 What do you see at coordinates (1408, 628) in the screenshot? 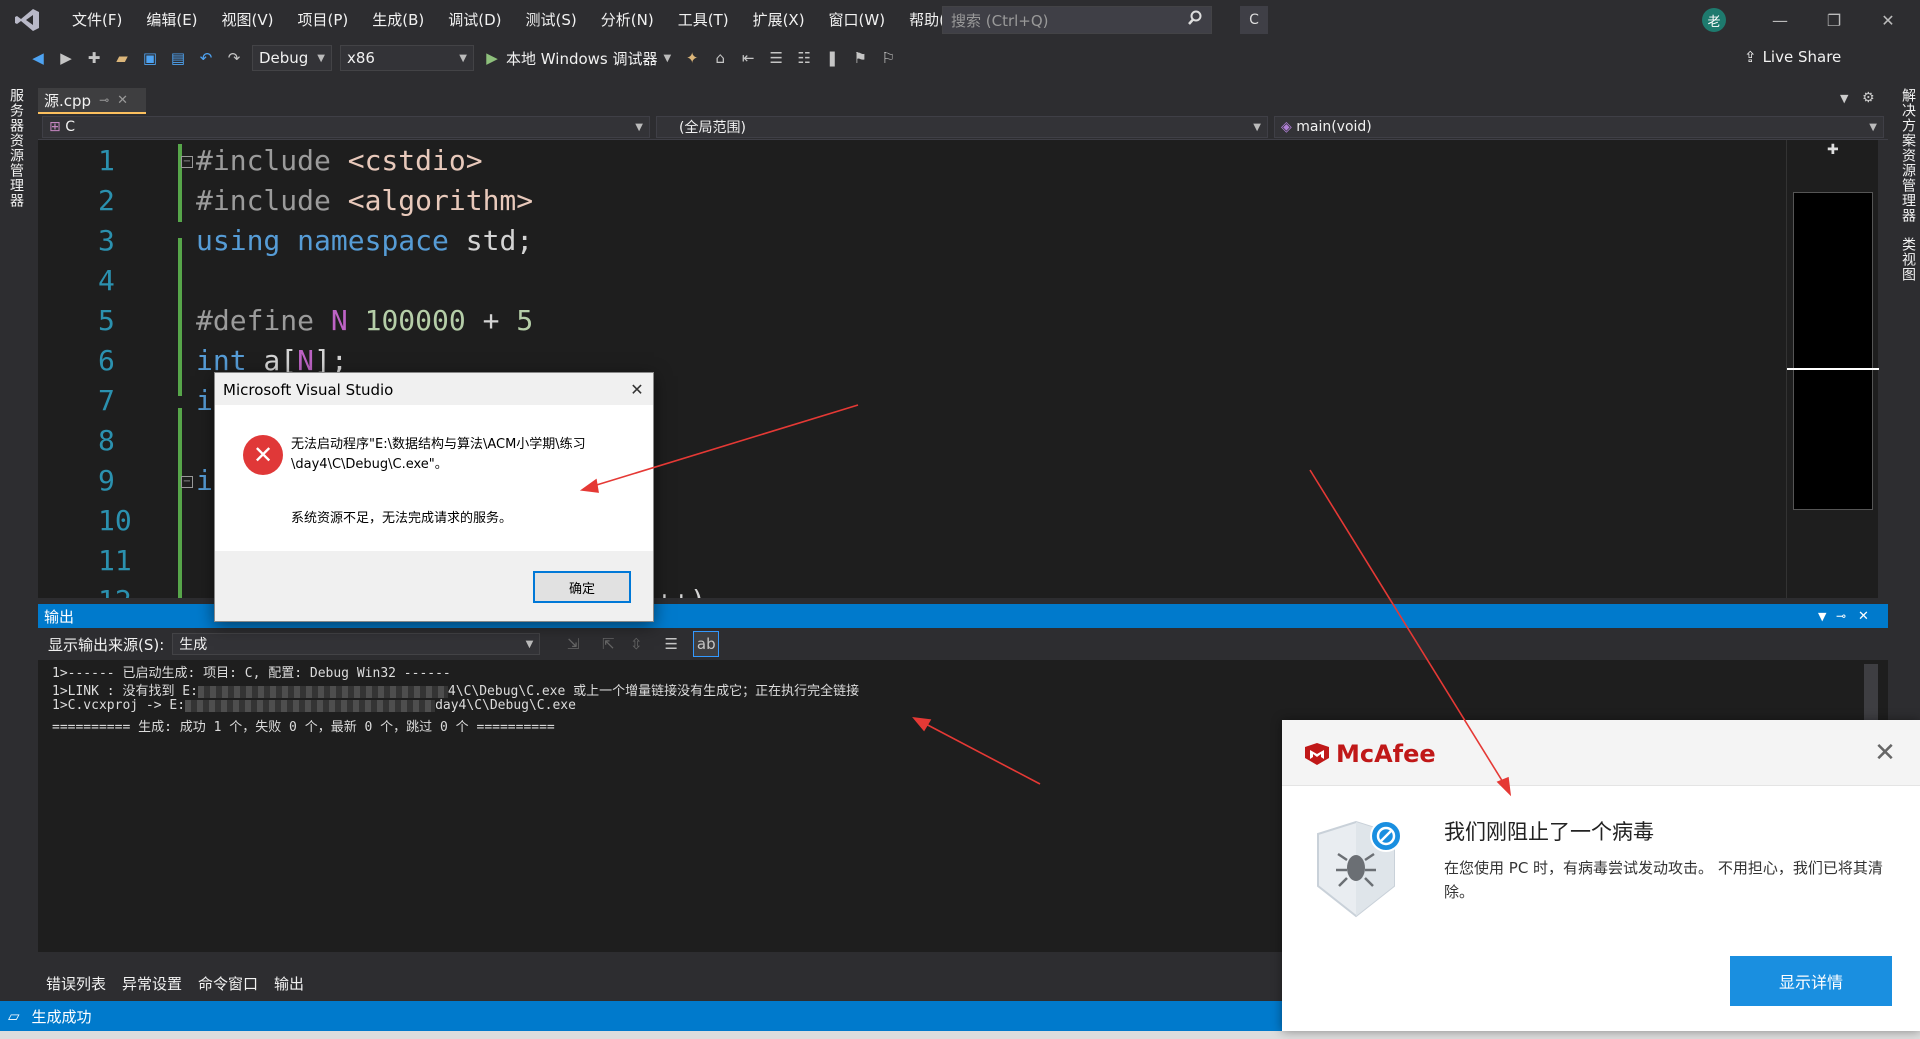
I see `annotation-arrow-mcafee` at bounding box center [1408, 628].